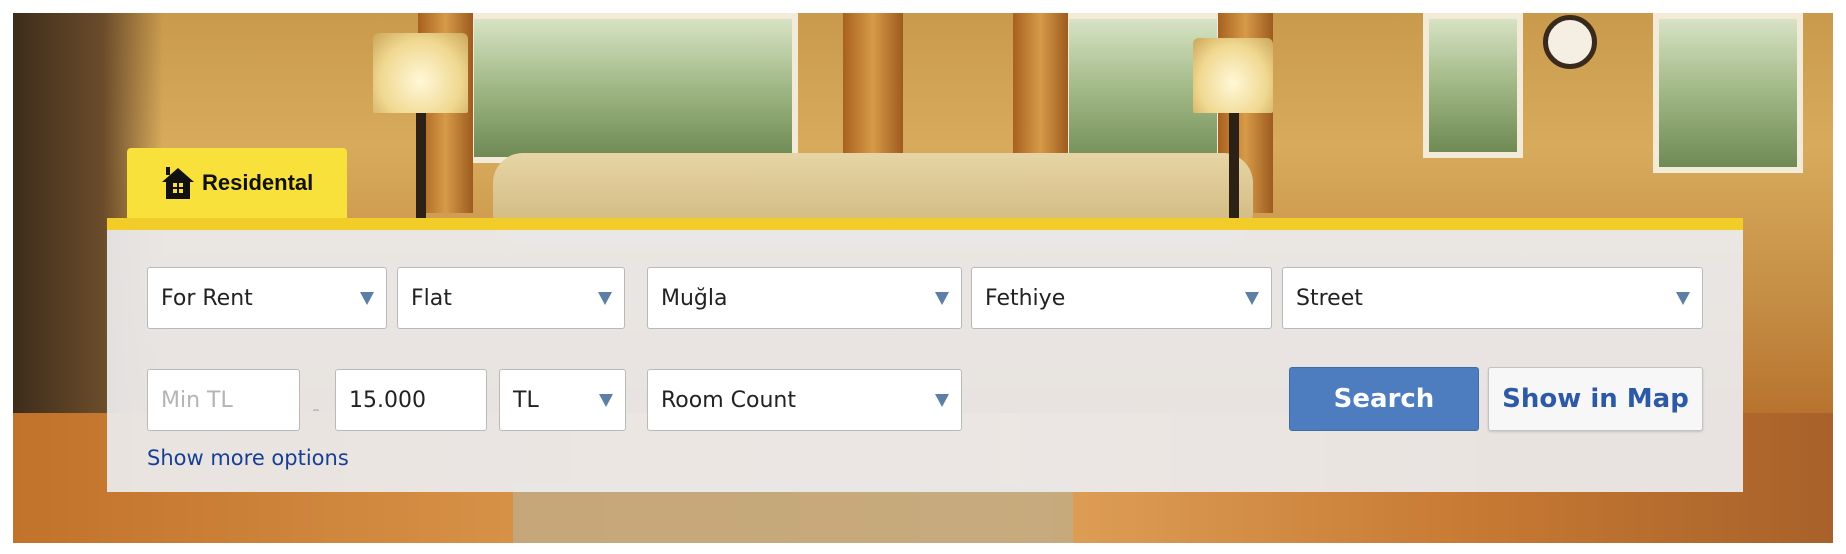 The image size is (1846, 554). What do you see at coordinates (258, 182) in the screenshot?
I see `tab-label: Residental` at bounding box center [258, 182].